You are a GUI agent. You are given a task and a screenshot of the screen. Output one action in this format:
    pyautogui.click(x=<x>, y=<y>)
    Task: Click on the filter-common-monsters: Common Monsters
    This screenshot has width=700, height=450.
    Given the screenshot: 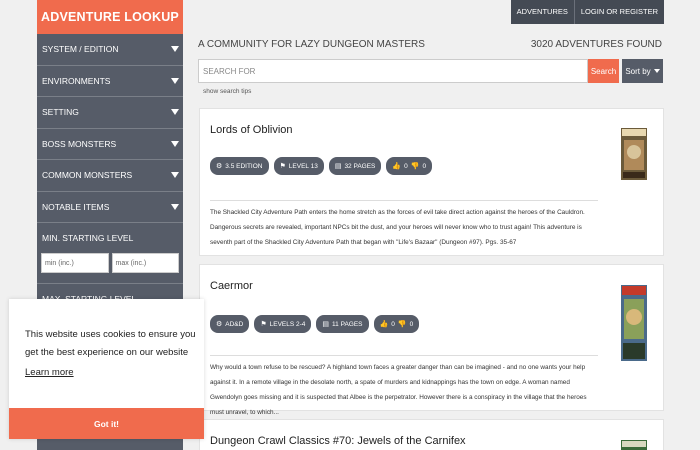 What is the action you would take?
    pyautogui.click(x=110, y=176)
    